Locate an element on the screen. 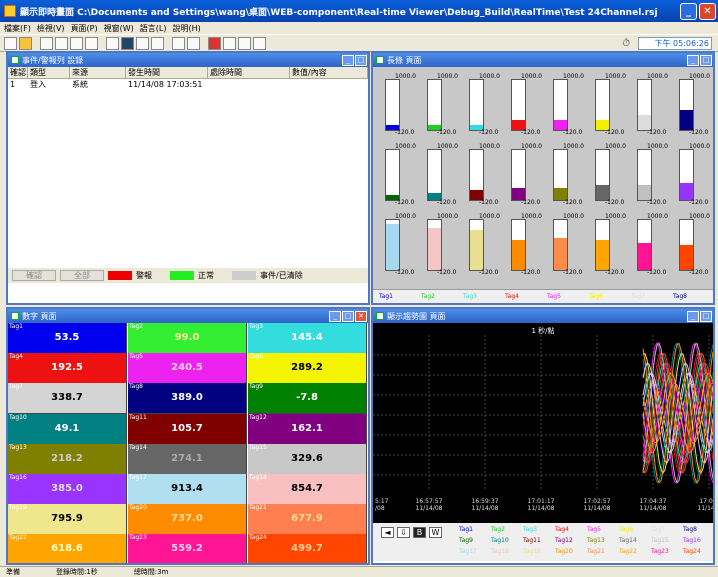  all-button: 全部 is located at coordinates (82, 275).